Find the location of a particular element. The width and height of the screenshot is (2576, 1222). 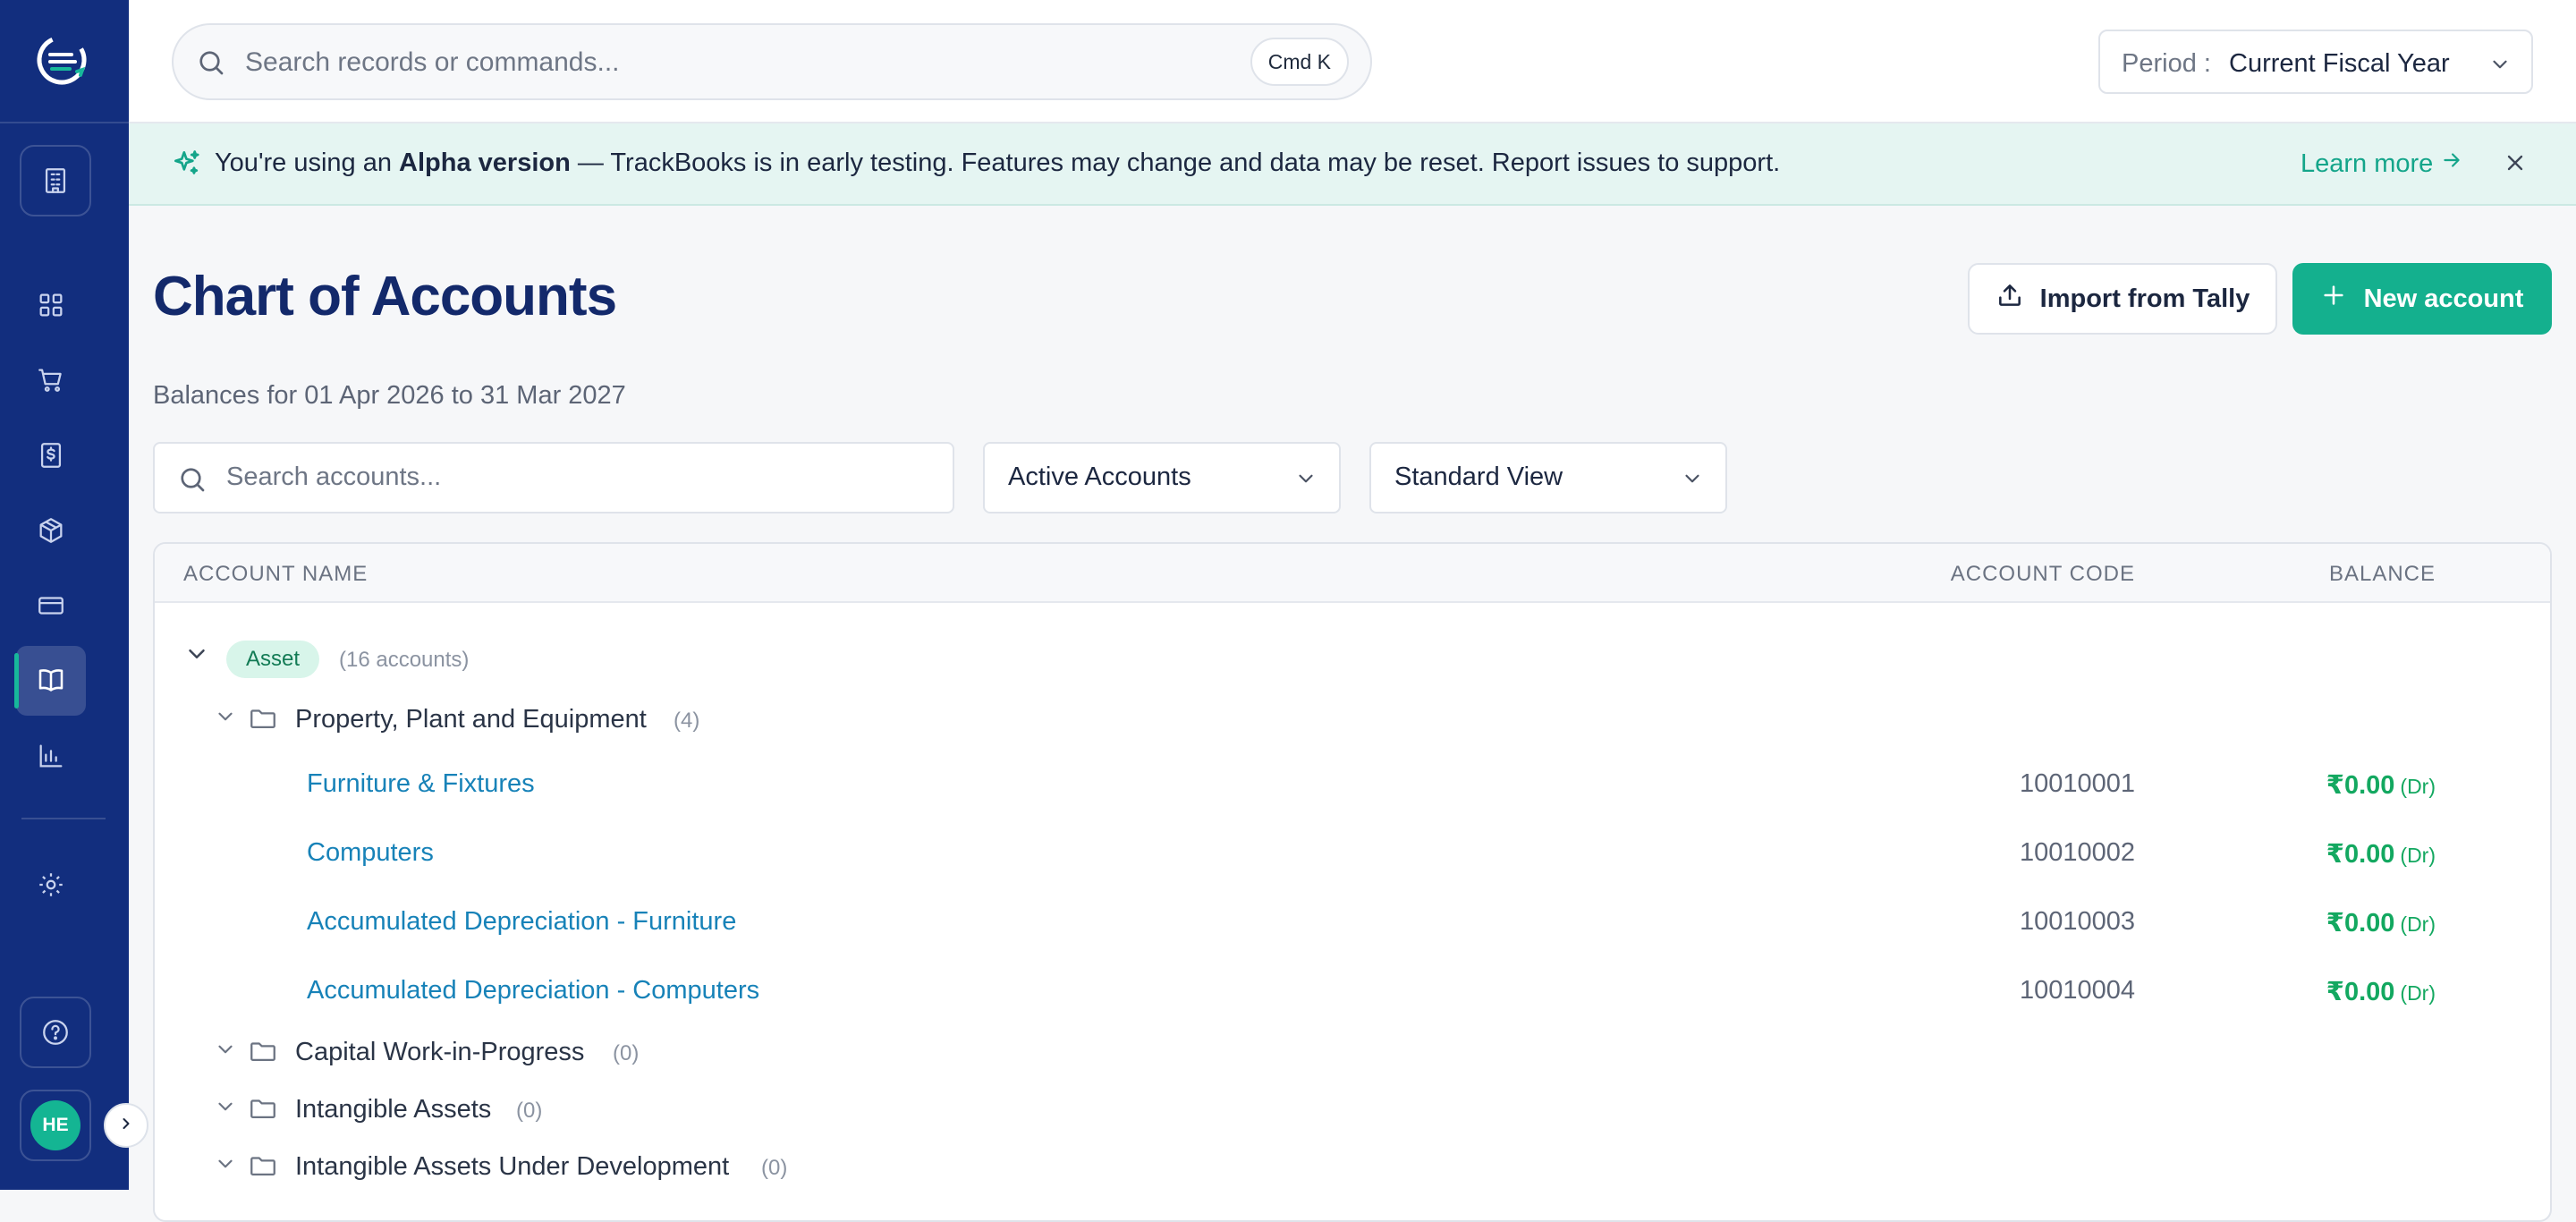

account-status-select: Active Accounts is located at coordinates (1162, 477).